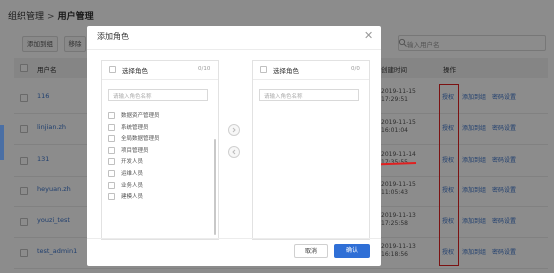  I want to click on role-label: 运维人员, so click(132, 174).